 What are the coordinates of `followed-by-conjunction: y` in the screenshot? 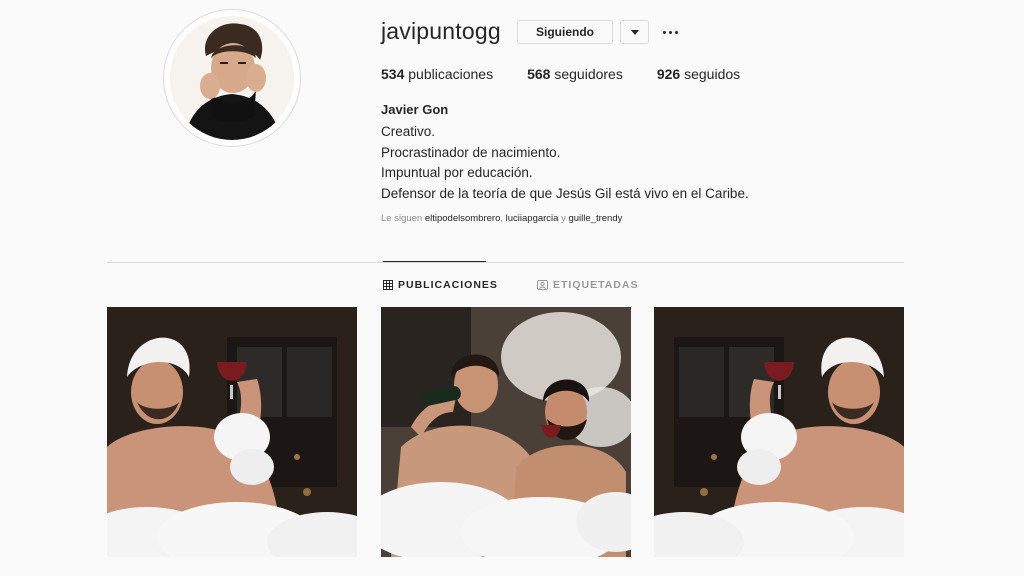 It's located at (563, 218).